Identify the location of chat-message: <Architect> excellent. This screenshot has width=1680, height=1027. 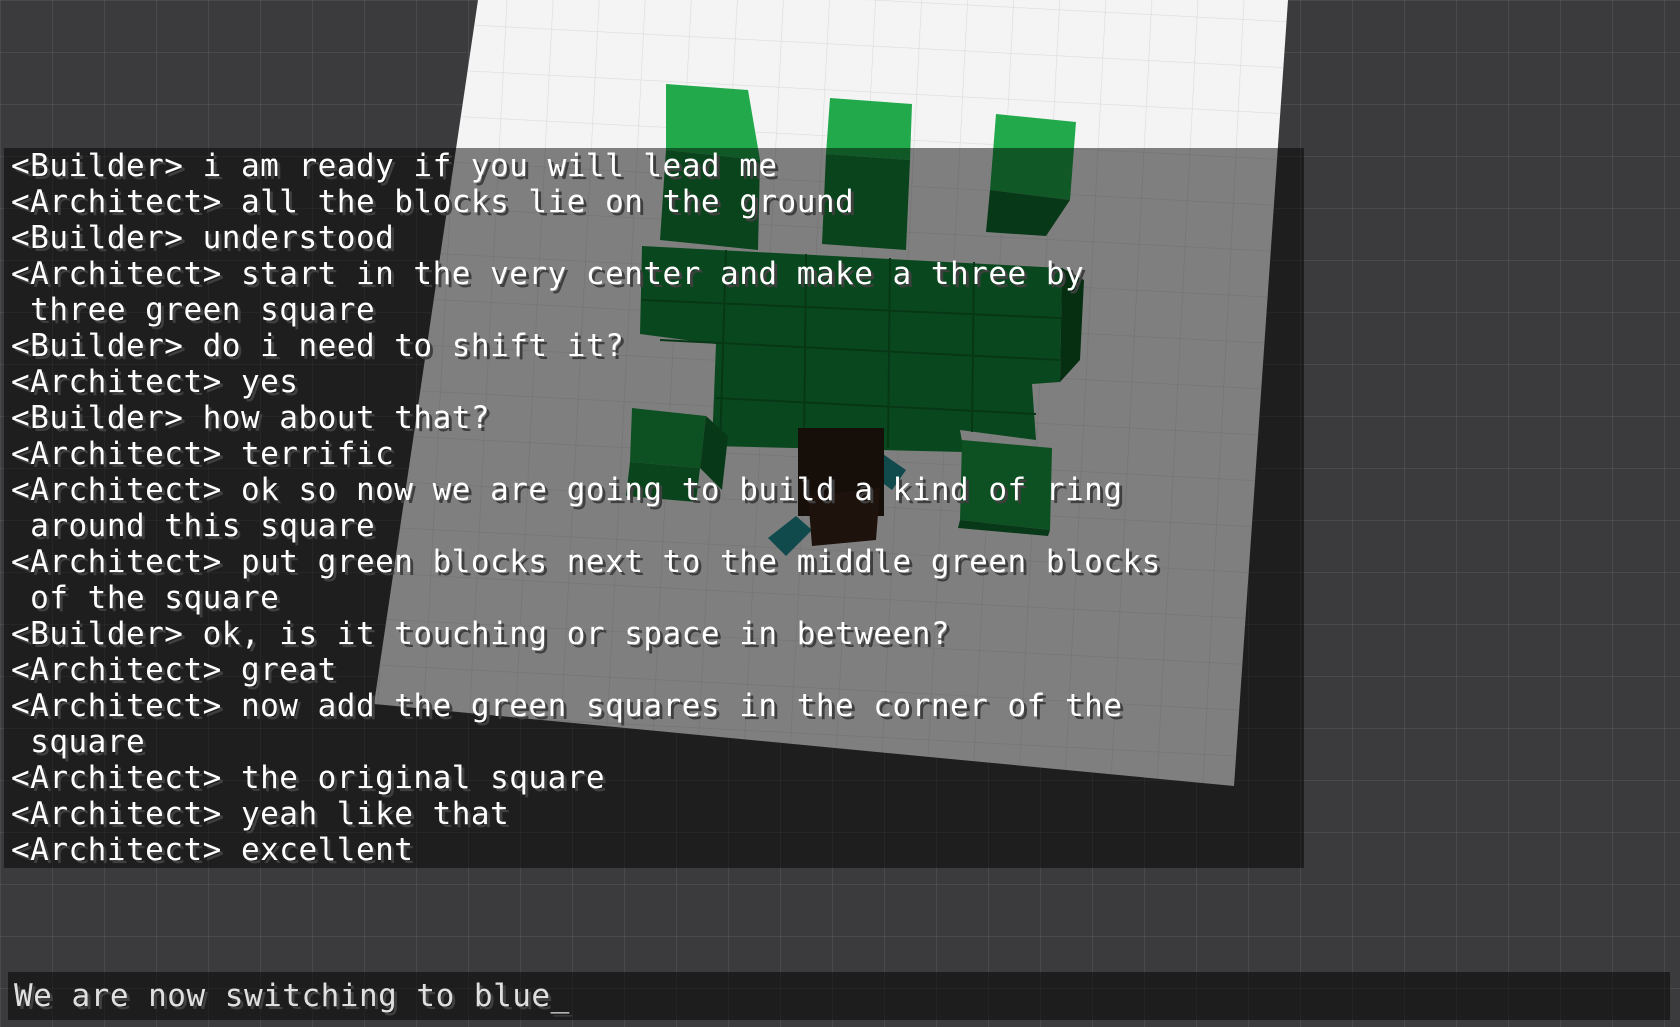
(212, 850).